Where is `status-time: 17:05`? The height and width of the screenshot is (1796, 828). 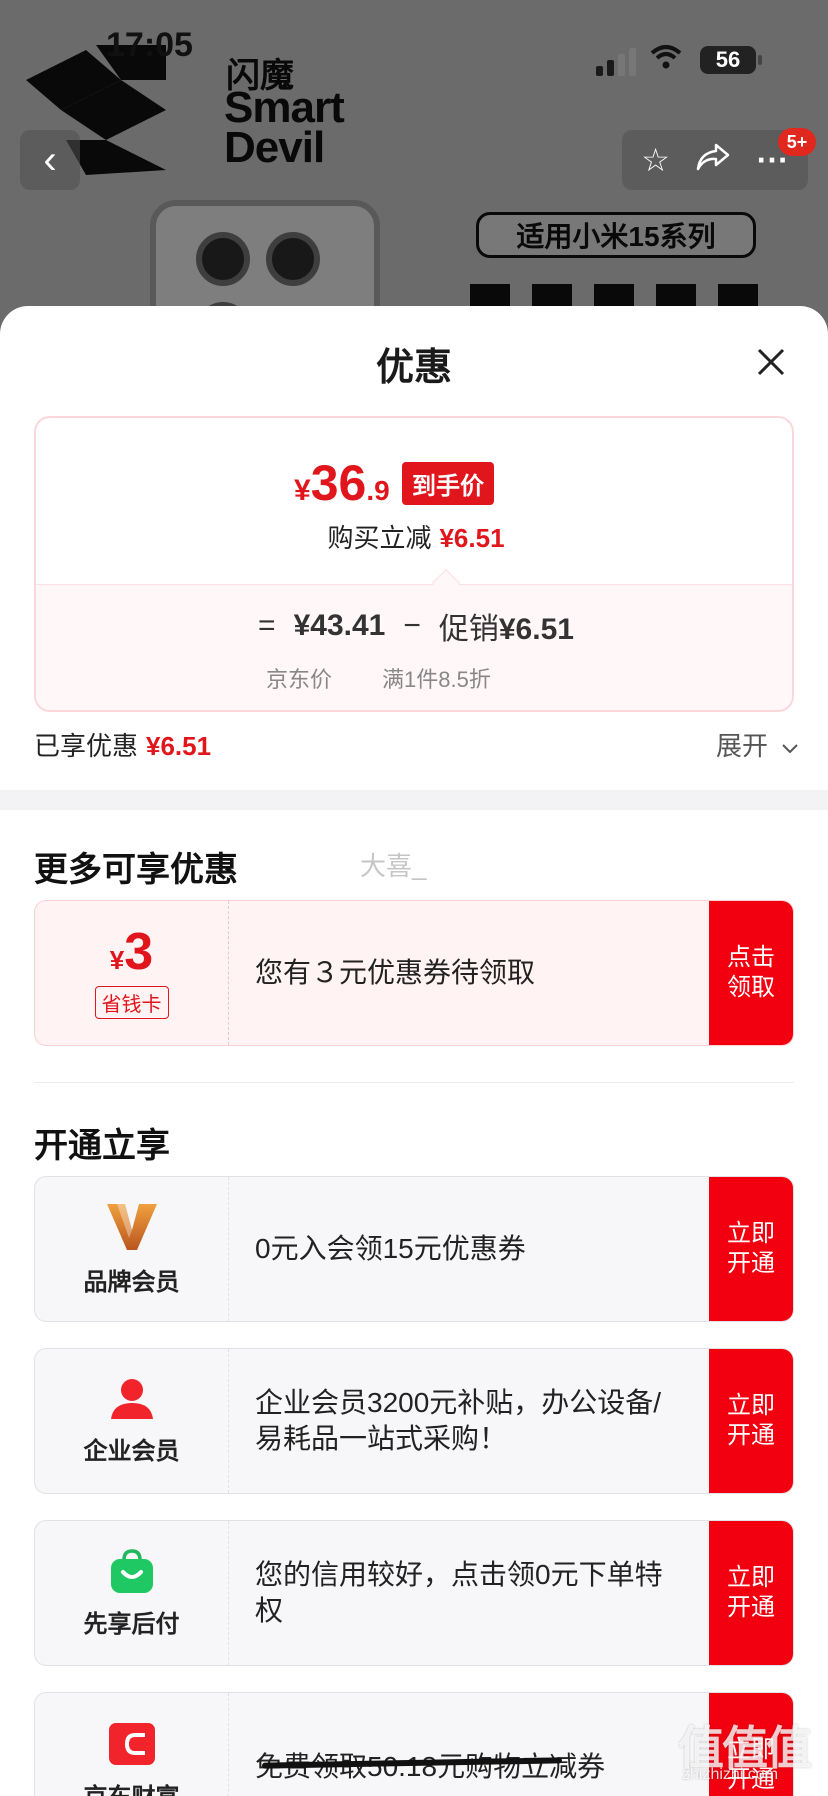
status-time: 17:05 is located at coordinates (149, 45).